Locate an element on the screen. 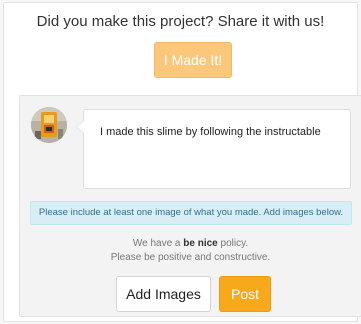 Image resolution: width=361 pixels, height=324 pixels. policy-suffix: policy. is located at coordinates (233, 243).